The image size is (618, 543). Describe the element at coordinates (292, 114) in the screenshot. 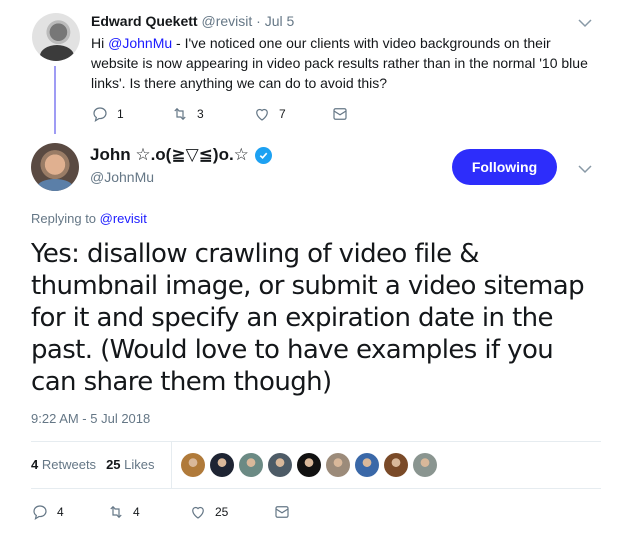

I see `like-button: 7` at that location.